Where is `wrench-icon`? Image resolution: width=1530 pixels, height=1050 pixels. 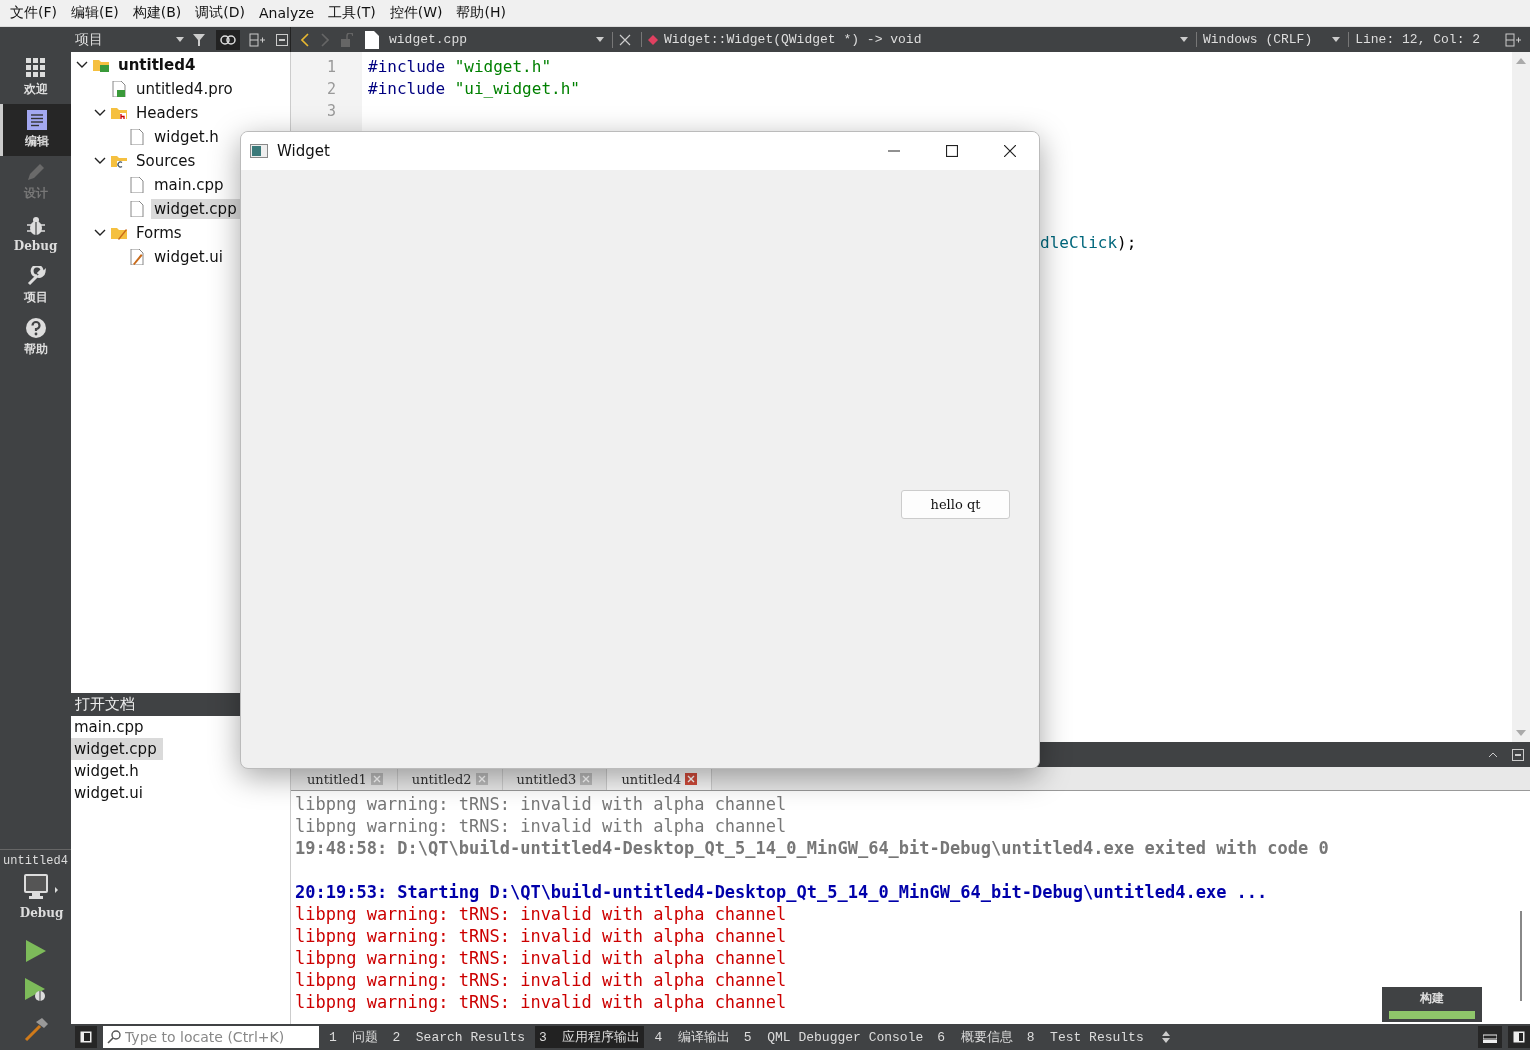 wrench-icon is located at coordinates (35, 276).